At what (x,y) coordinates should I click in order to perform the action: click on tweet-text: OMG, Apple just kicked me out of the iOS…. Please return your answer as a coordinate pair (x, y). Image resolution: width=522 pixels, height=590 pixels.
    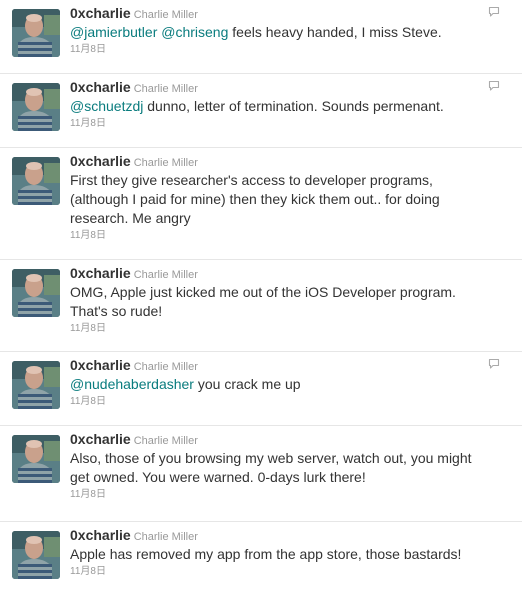
    Looking at the image, I should click on (282, 302).